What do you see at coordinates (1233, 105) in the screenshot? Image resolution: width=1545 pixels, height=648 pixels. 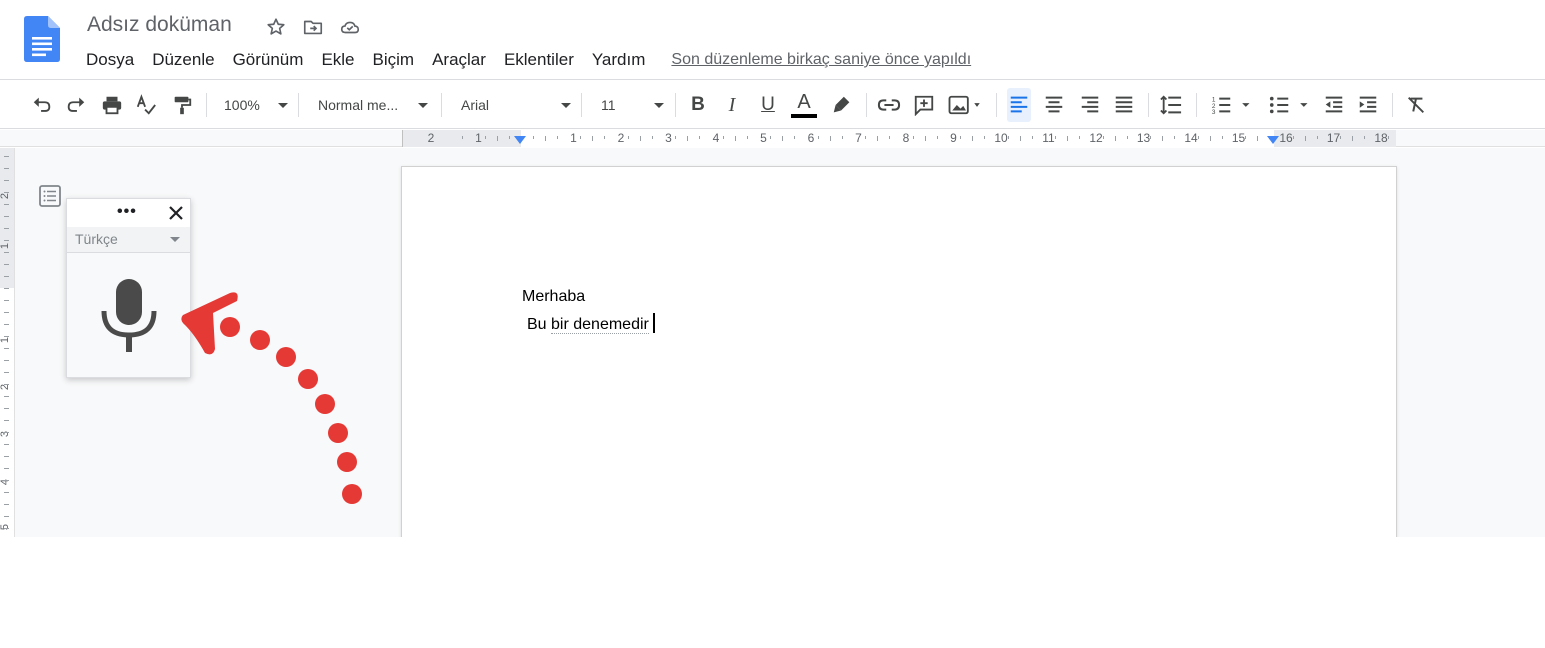 I see `numbered-list-icon: 123` at bounding box center [1233, 105].